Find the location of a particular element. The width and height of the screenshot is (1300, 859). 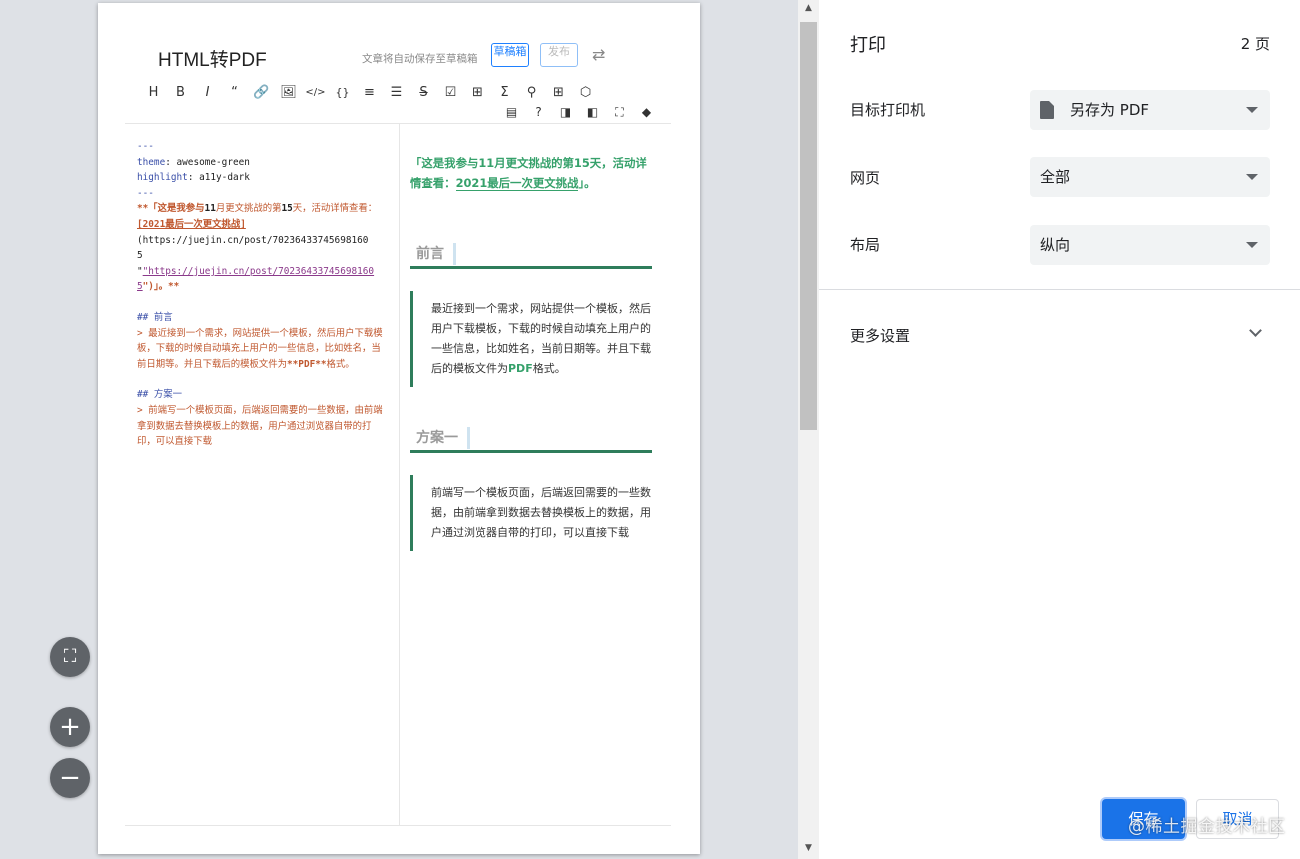

scroll-down-arrow-icon: ▼ is located at coordinates (808, 848).